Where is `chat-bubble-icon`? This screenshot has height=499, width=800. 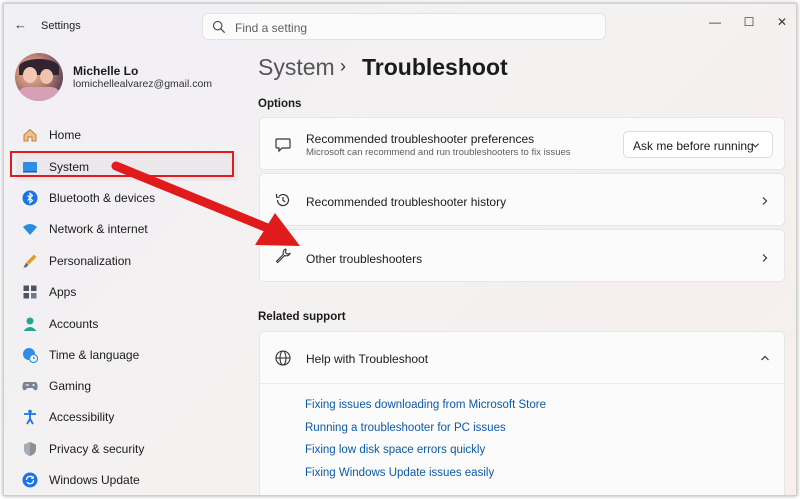 chat-bubble-icon is located at coordinates (283, 145).